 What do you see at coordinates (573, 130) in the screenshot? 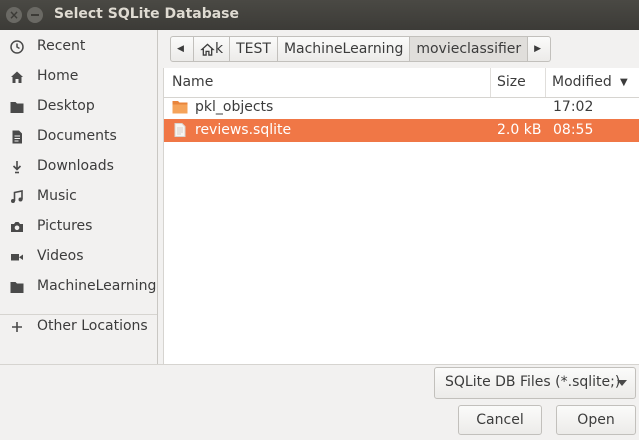
I see `file-modified: 08:55` at bounding box center [573, 130].